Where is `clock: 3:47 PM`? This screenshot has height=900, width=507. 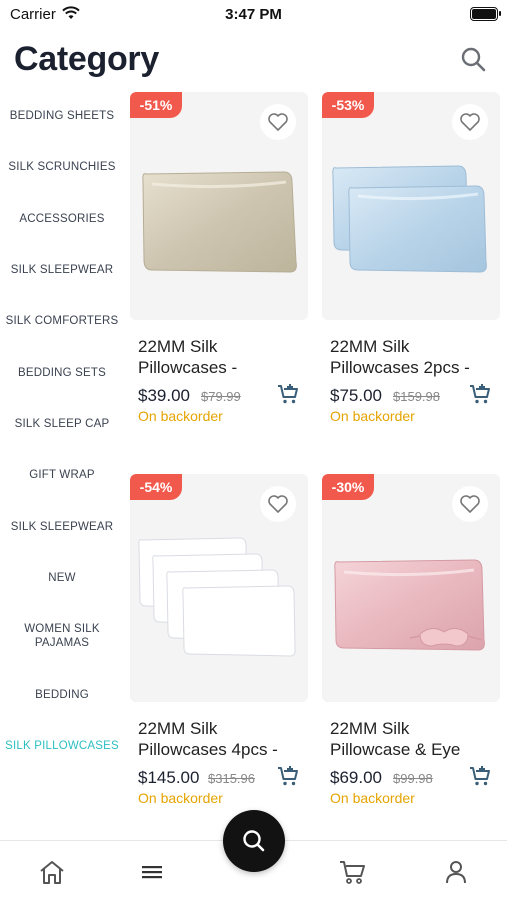 clock: 3:47 PM is located at coordinates (253, 14).